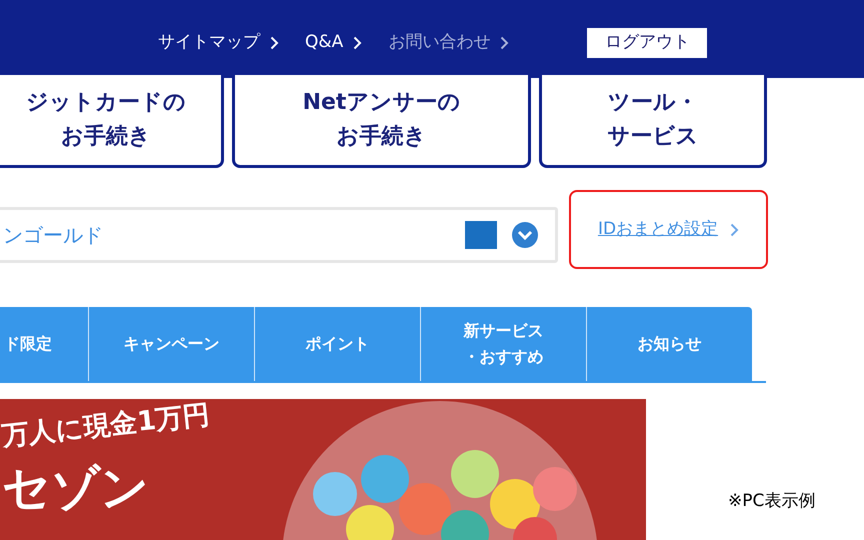 This screenshot has width=864, height=540. Describe the element at coordinates (668, 229) in the screenshot. I see `id-settings-link: IDおまとめ設定` at that location.